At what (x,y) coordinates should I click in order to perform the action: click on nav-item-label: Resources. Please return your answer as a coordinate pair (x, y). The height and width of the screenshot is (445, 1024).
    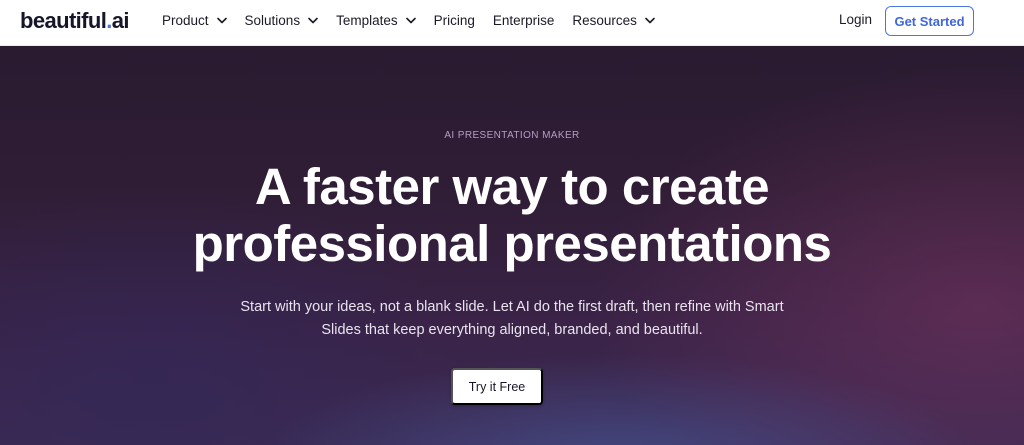
    Looking at the image, I should click on (604, 20).